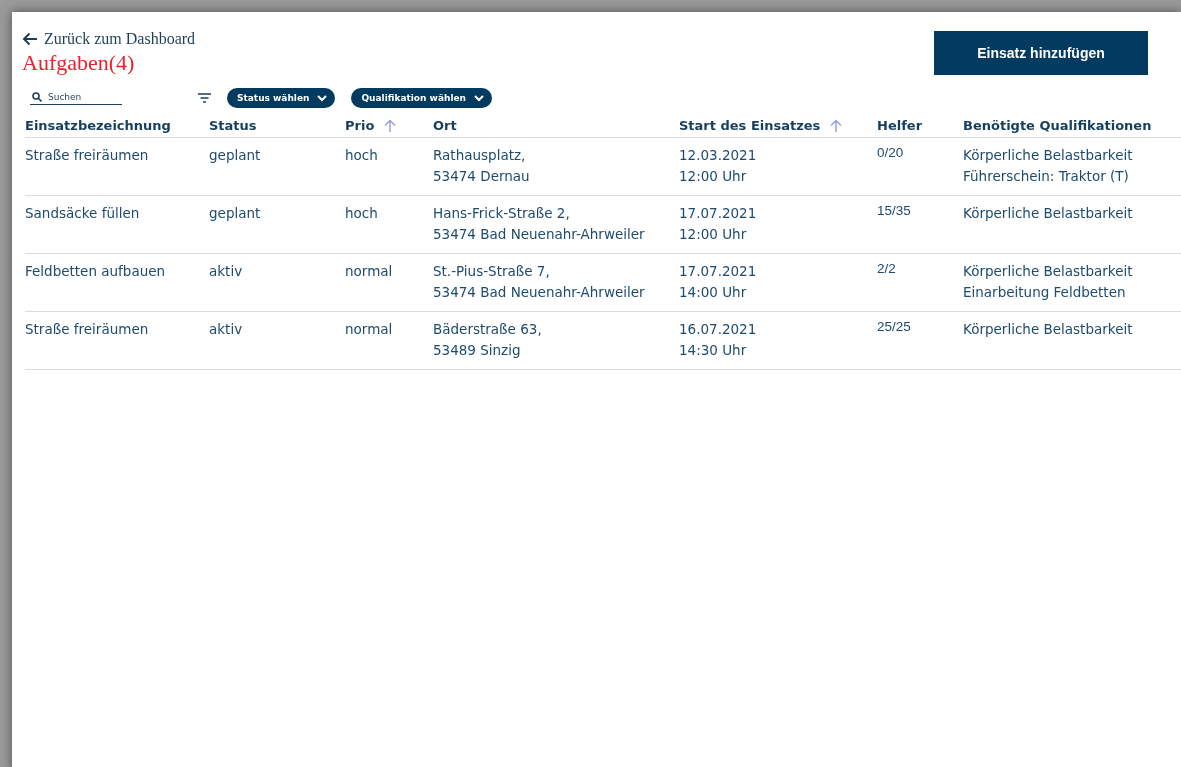 This screenshot has height=767, width=1181. What do you see at coordinates (233, 125) in the screenshot?
I see `column-header: Status` at bounding box center [233, 125].